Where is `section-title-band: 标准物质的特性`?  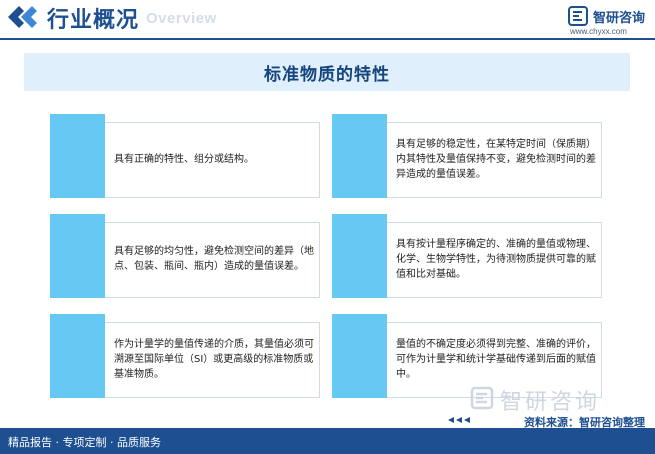
section-title-band: 标准物质的特性 is located at coordinates (327, 72).